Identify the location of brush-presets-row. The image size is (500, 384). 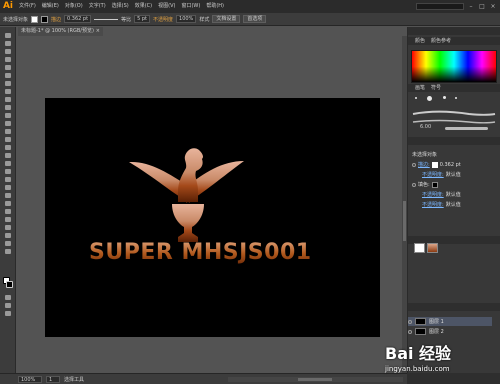
(452, 98).